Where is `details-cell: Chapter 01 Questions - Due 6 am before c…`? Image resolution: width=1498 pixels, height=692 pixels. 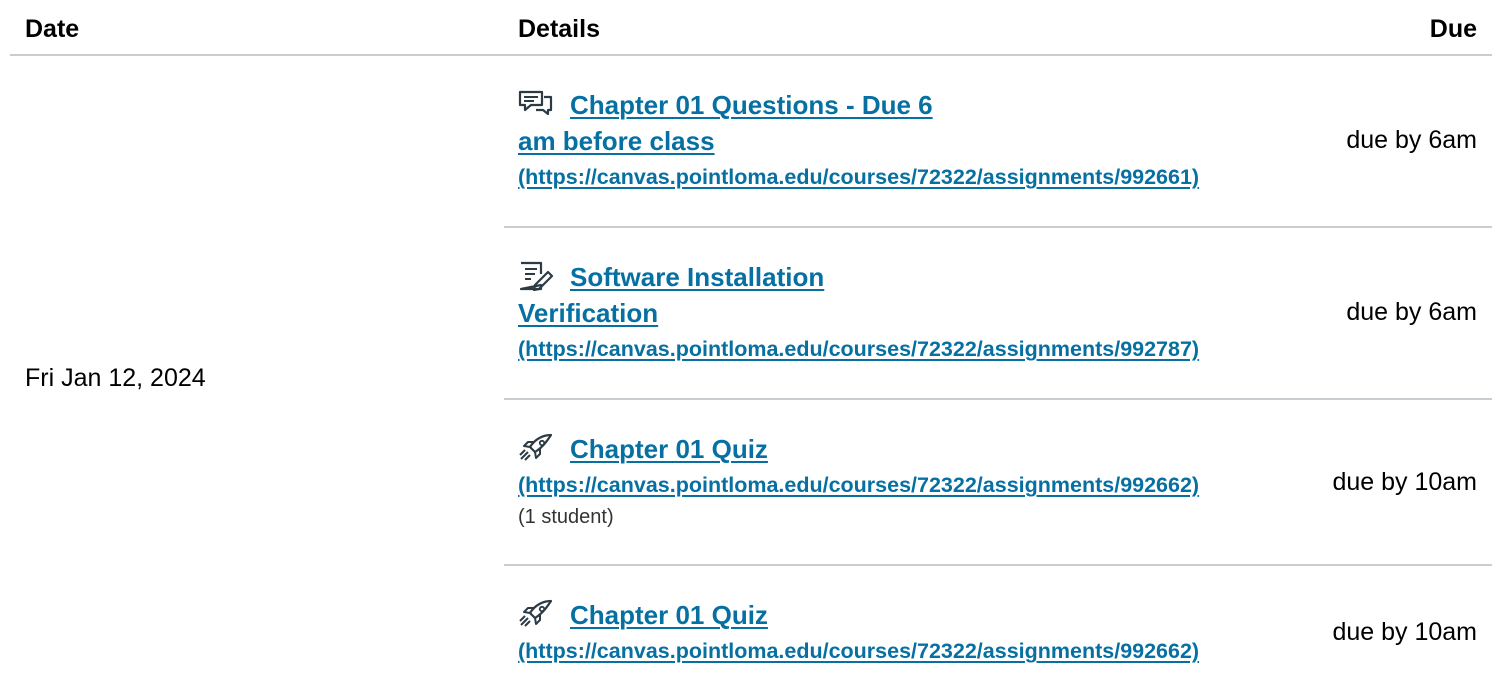 details-cell: Chapter 01 Questions - Due 6 am before c… is located at coordinates (918, 141).